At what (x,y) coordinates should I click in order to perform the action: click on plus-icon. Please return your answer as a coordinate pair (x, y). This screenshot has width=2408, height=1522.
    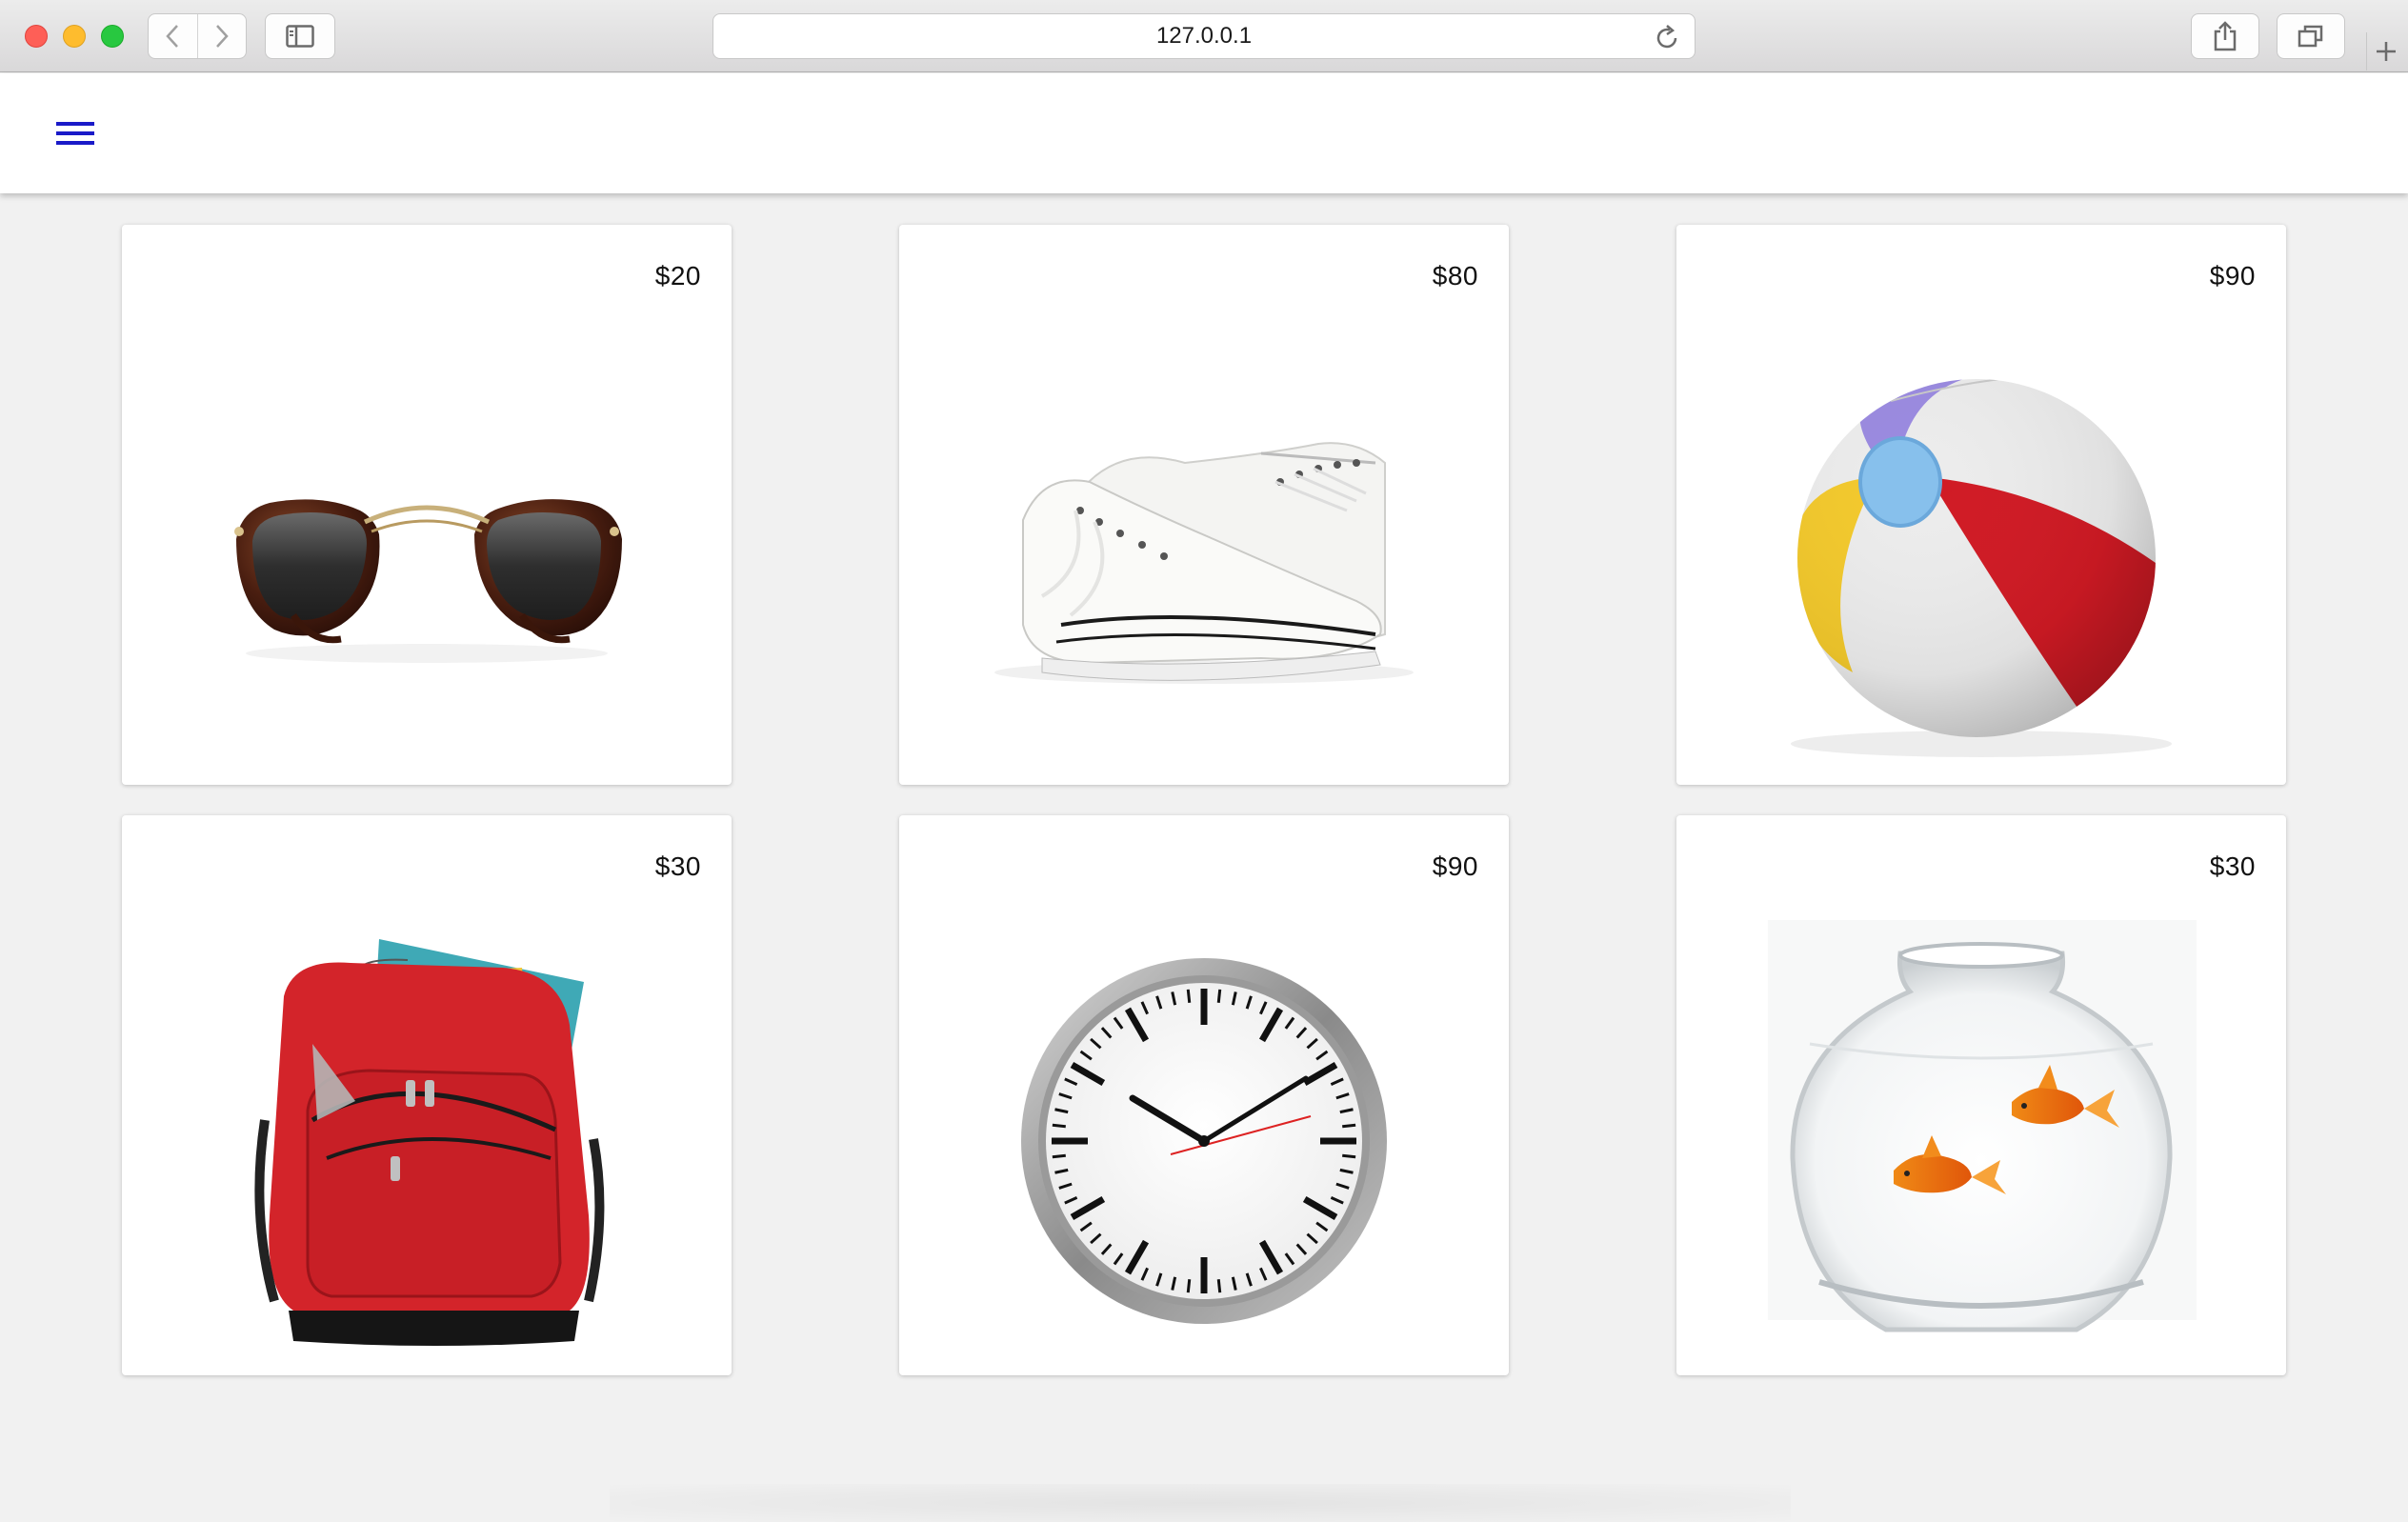
    Looking at the image, I should click on (2386, 52).